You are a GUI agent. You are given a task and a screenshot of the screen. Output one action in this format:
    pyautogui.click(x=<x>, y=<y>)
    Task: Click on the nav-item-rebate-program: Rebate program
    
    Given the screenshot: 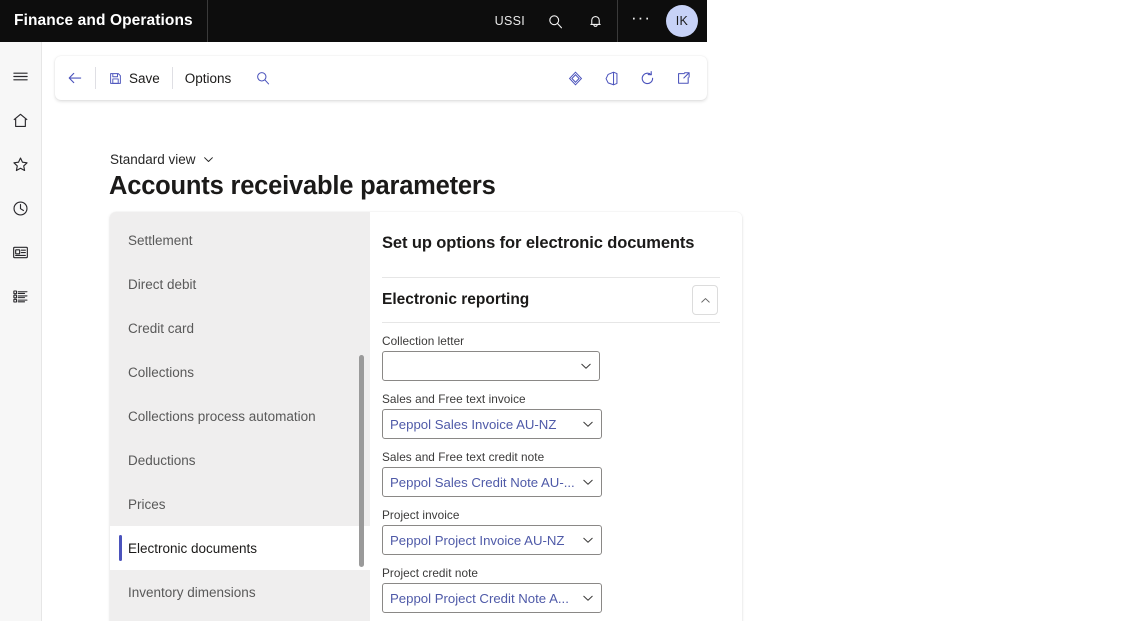 What is the action you would take?
    pyautogui.click(x=240, y=617)
    